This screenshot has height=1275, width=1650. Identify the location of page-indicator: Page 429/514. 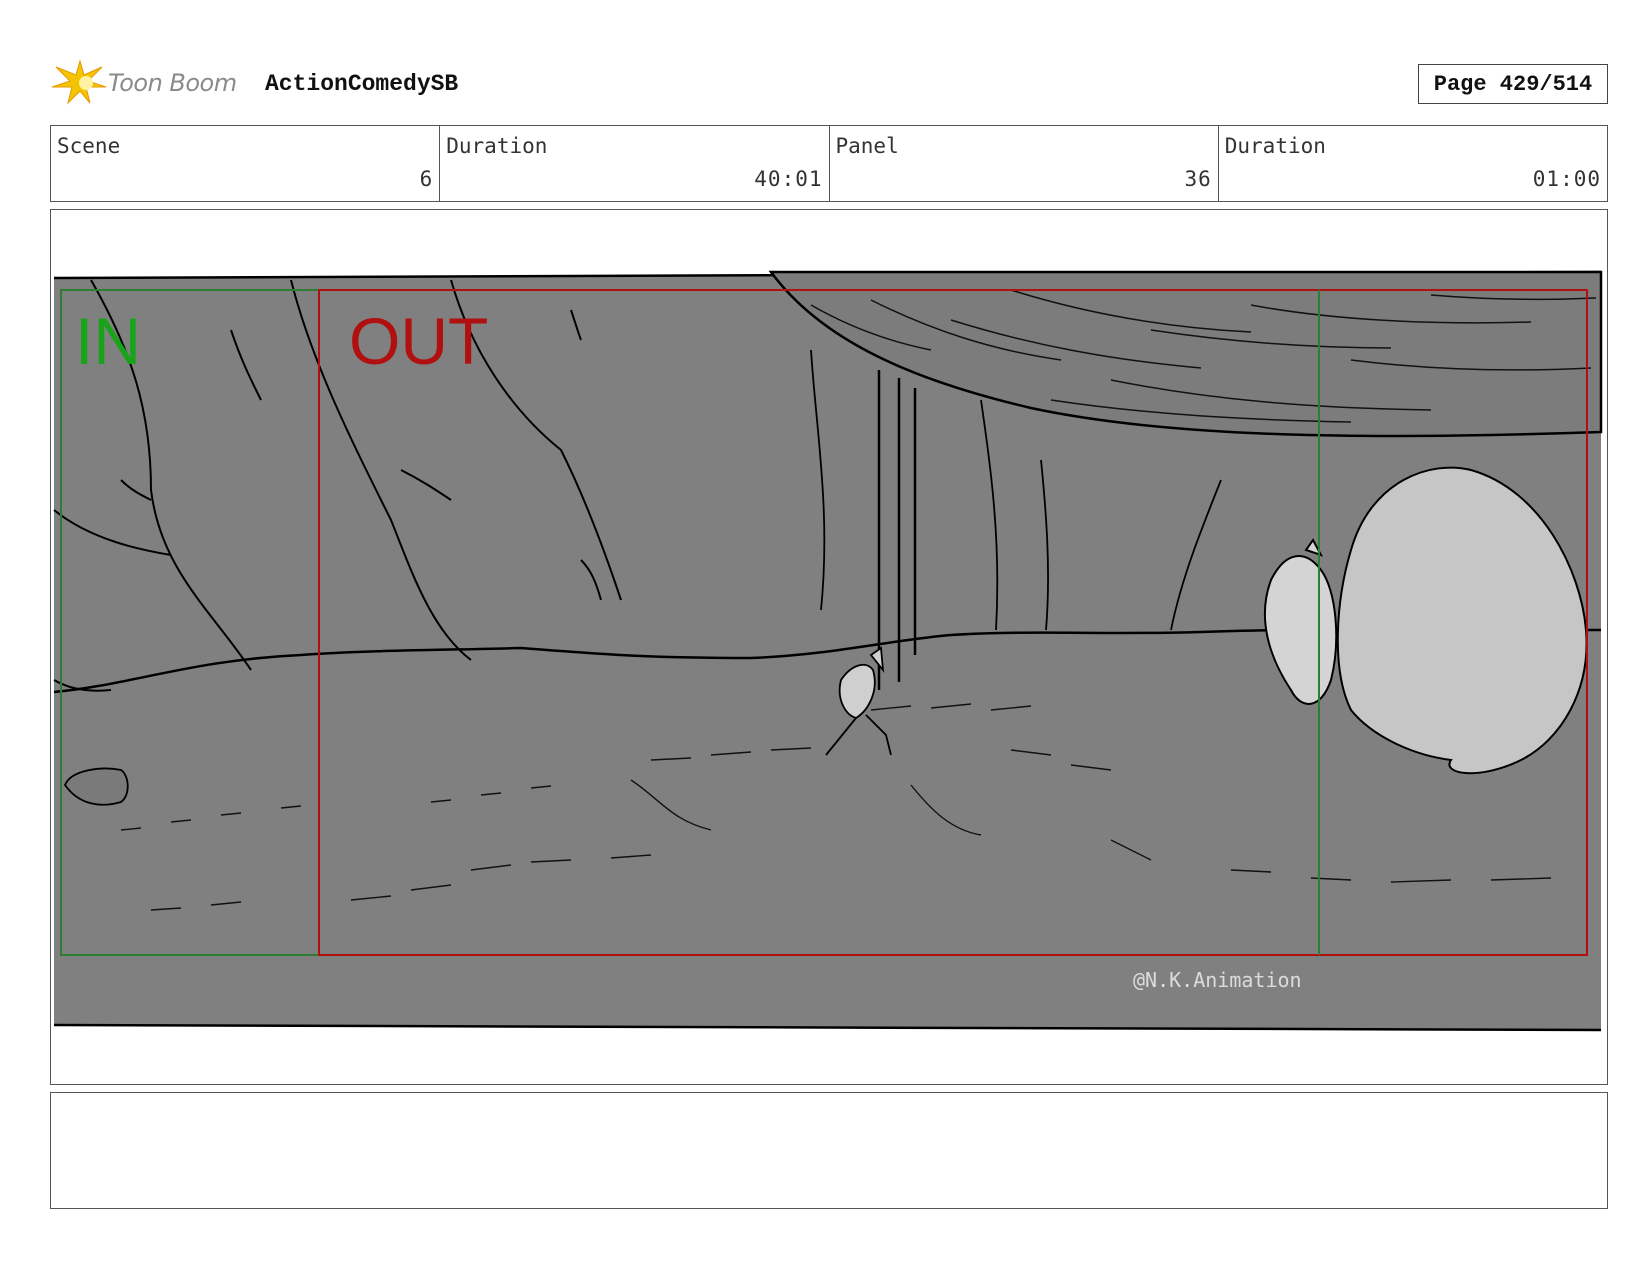
(1513, 84).